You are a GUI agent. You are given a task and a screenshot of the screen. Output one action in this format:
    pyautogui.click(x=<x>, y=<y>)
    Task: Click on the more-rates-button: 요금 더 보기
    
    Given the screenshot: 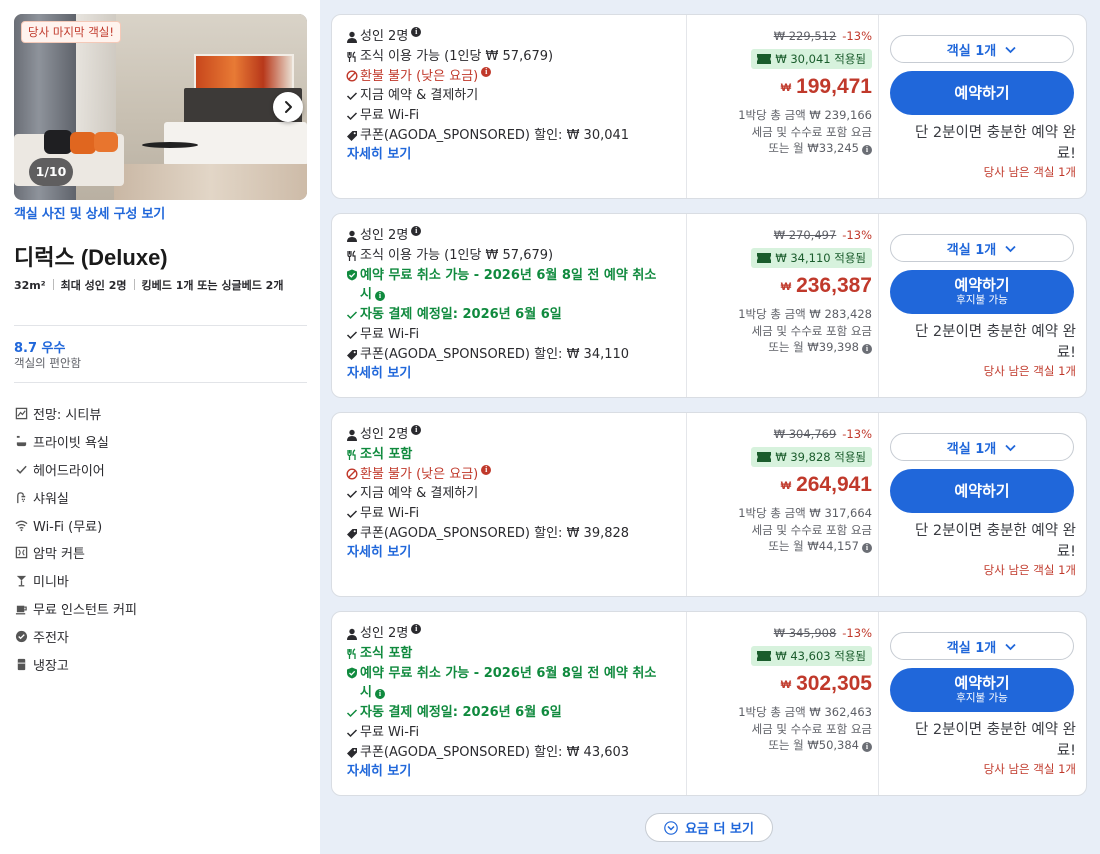 What is the action you would take?
    pyautogui.click(x=709, y=827)
    